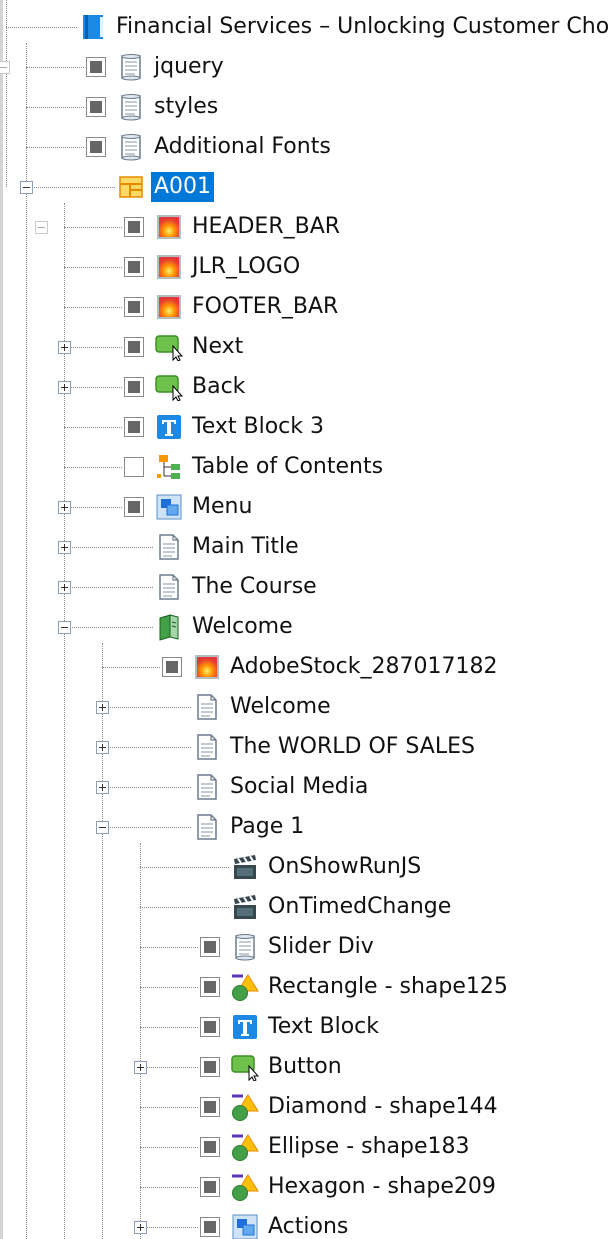 This screenshot has height=1239, width=608. I want to click on tree-node-label: Diamond - shape144, so click(383, 1107).